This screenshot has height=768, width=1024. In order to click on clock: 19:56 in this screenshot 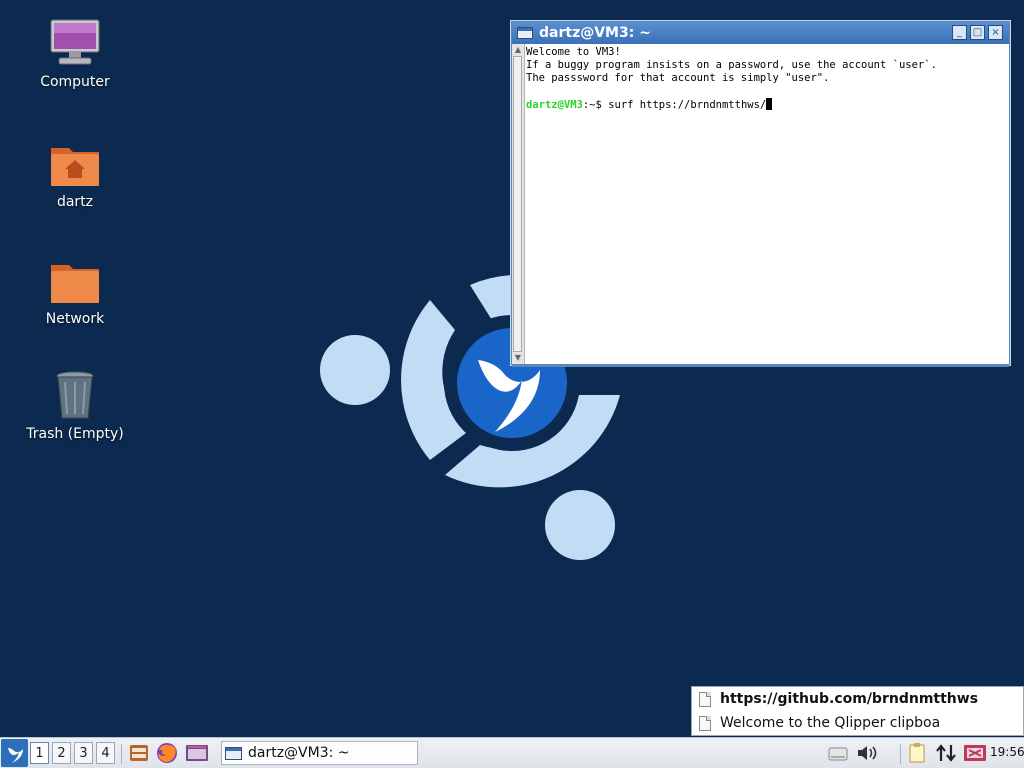, I will do `click(1007, 752)`.